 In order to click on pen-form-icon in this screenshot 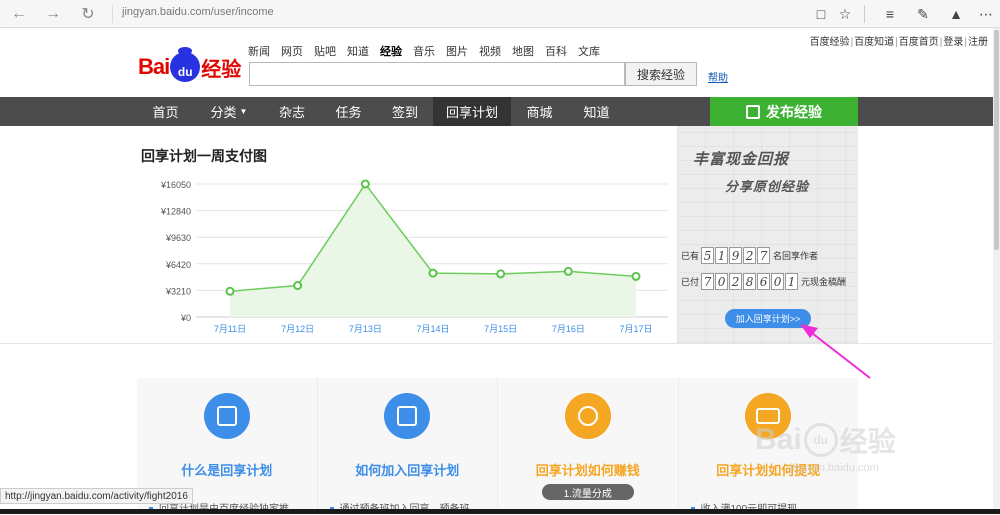, I will do `click(407, 416)`.